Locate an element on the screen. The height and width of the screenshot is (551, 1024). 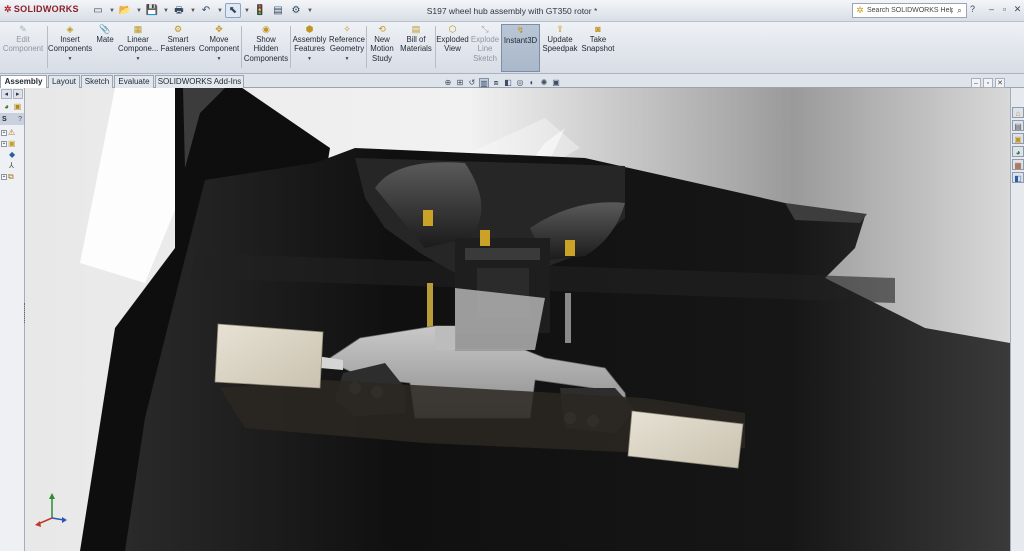
select-icon: ⬉ is located at coordinates (233, 10).